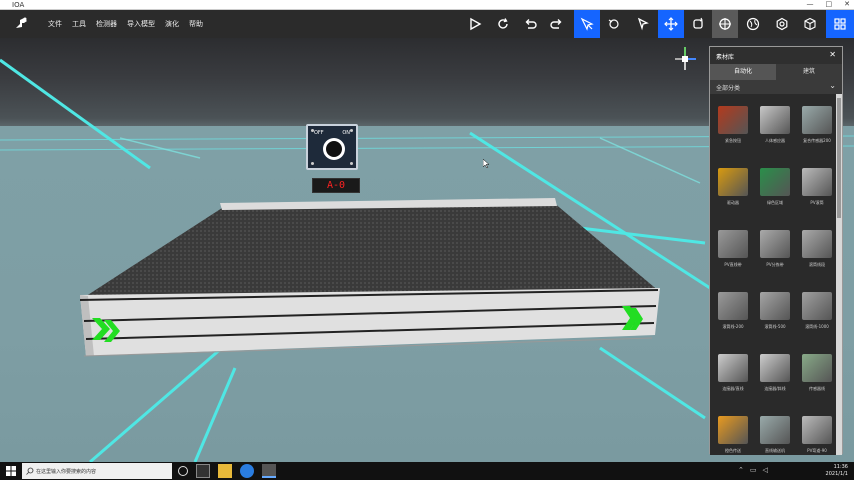  What do you see at coordinates (225, 471) in the screenshot?
I see `file-explorer-icon` at bounding box center [225, 471].